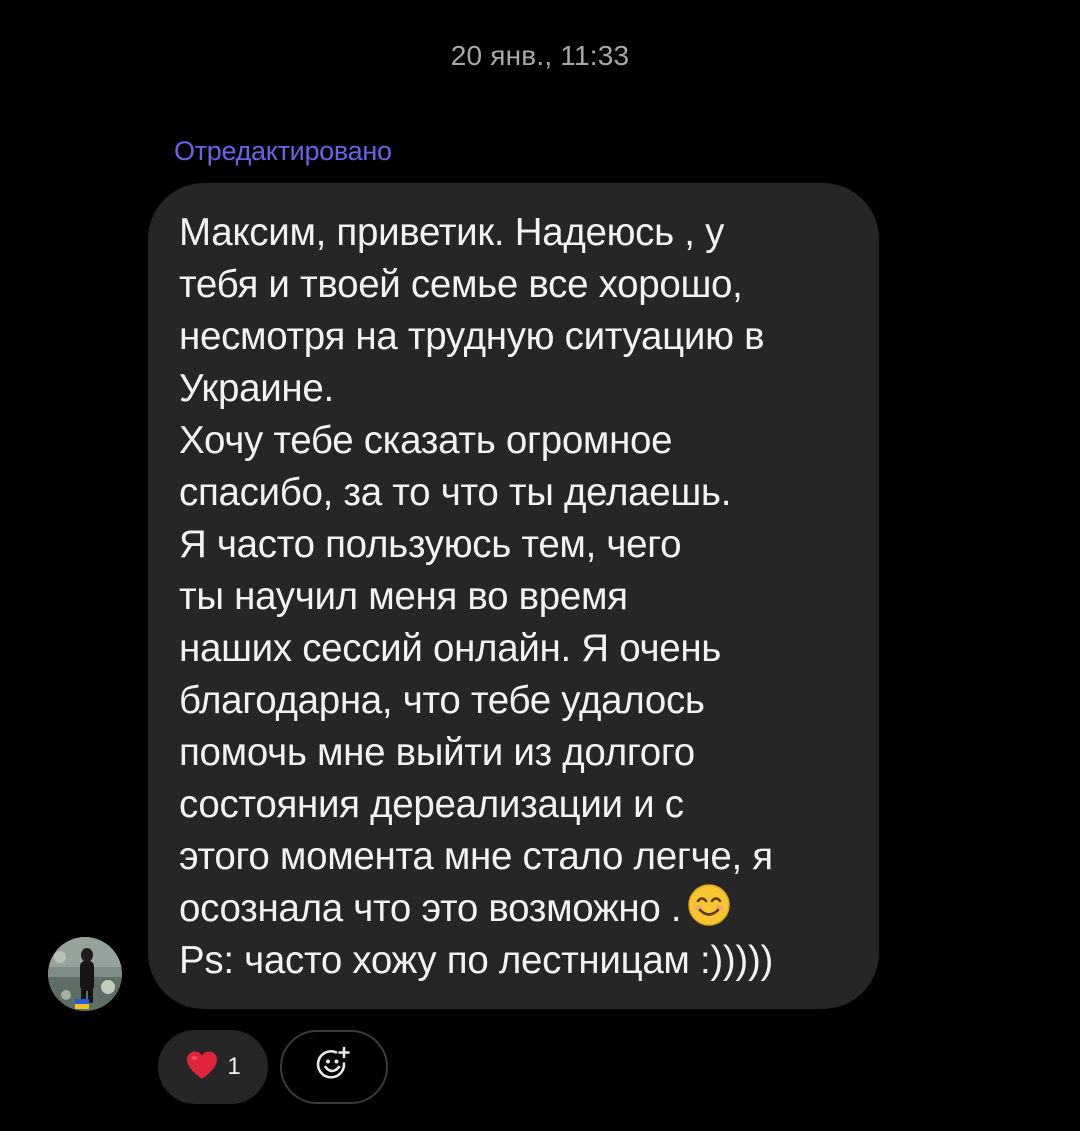 The height and width of the screenshot is (1131, 1080). I want to click on add-reaction-icon, so click(334, 1067).